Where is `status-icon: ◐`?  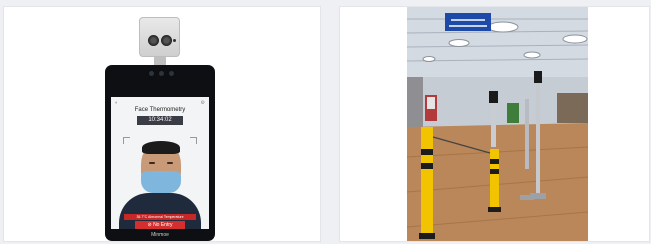 status-icon: ◐ is located at coordinates (117, 103).